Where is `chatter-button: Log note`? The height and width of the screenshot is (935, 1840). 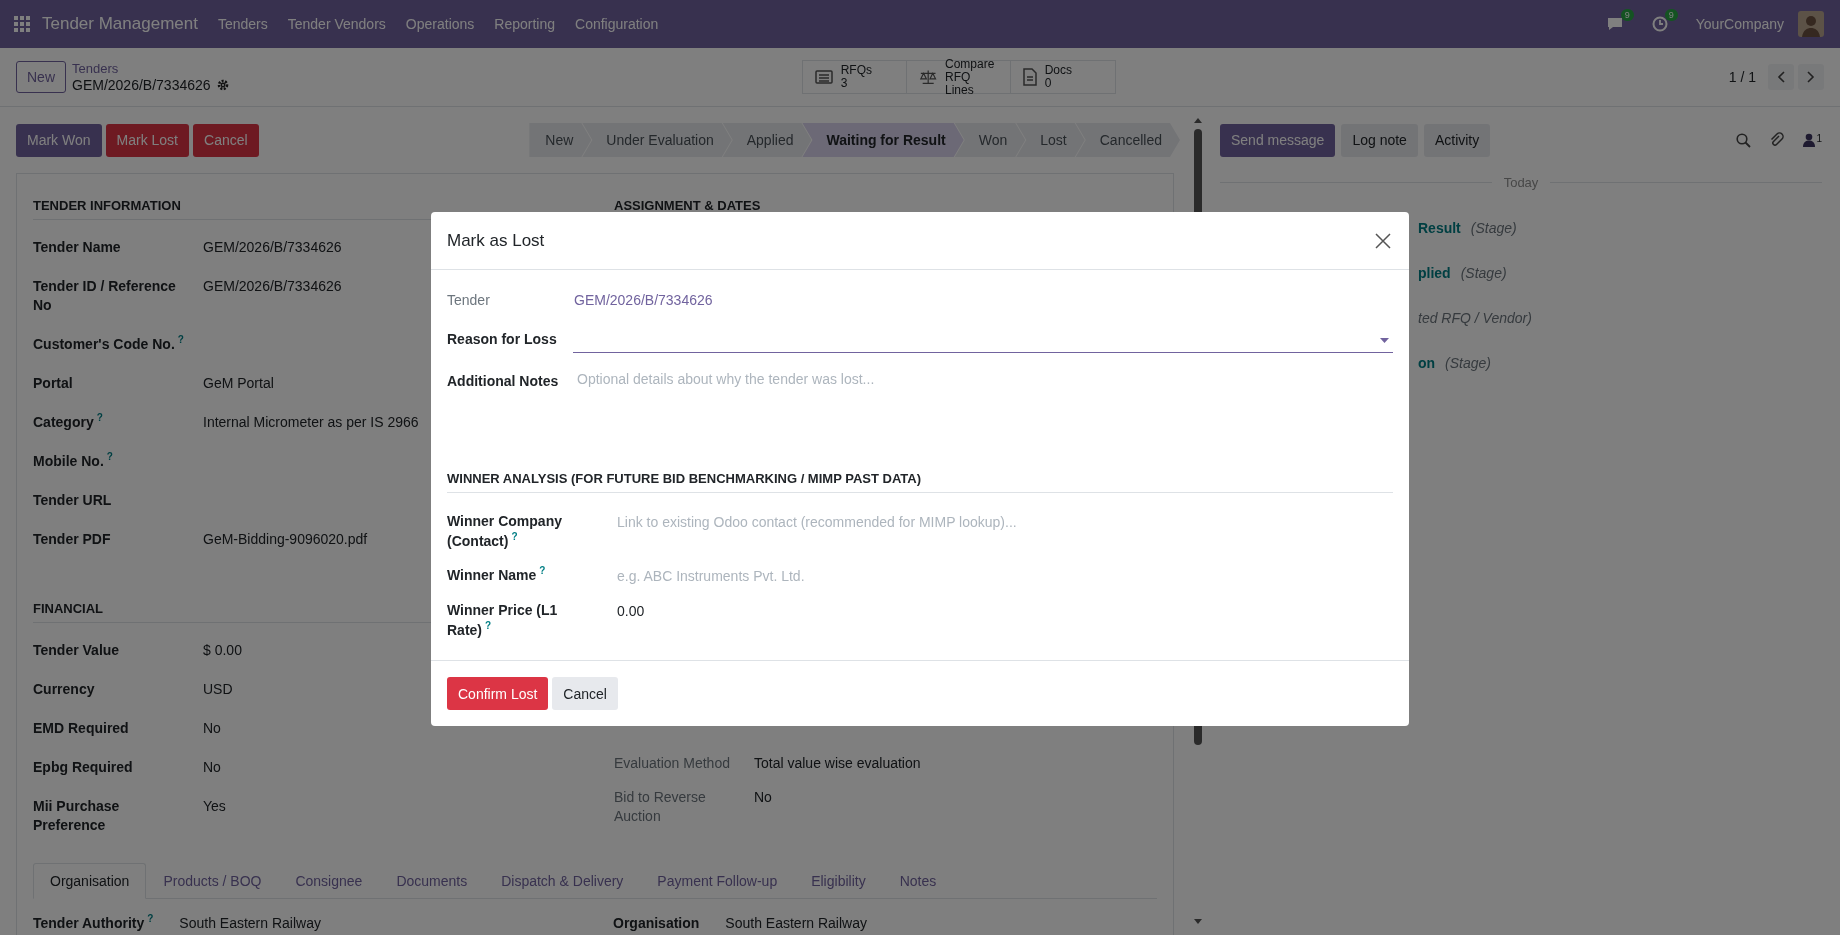
chatter-button: Log note is located at coordinates (1379, 140).